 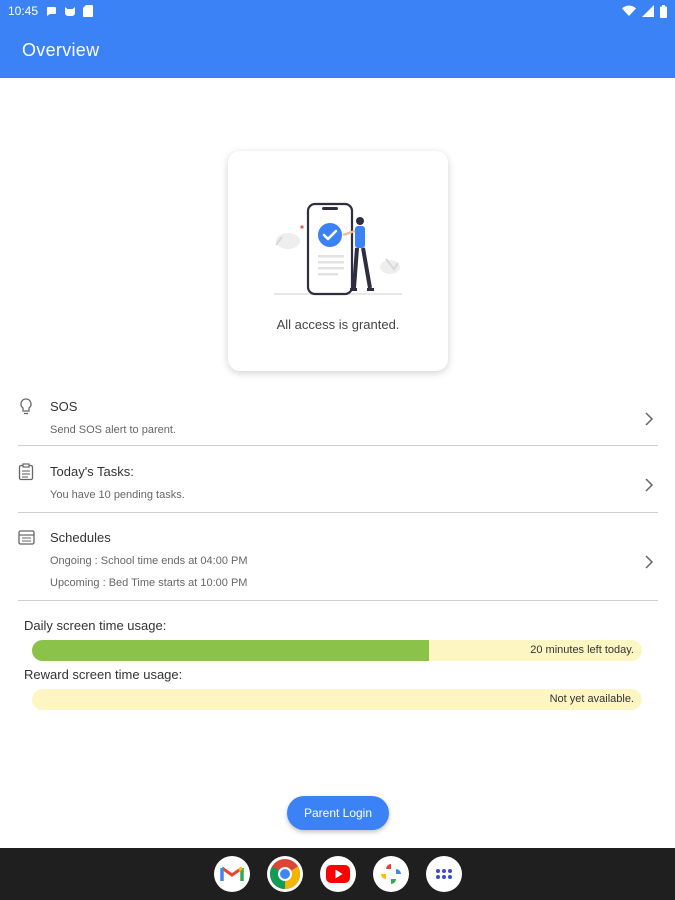 What do you see at coordinates (52, 11) in the screenshot?
I see `message-notification-icon` at bounding box center [52, 11].